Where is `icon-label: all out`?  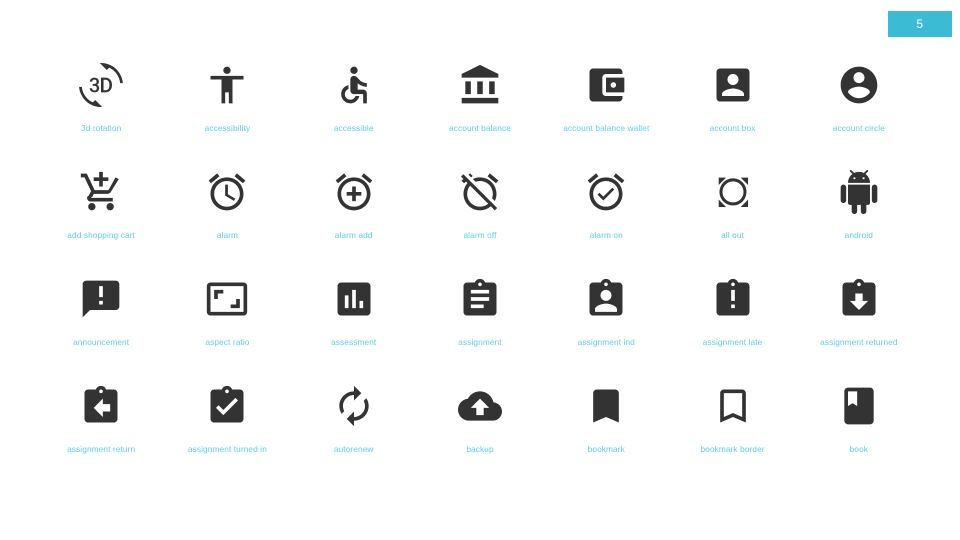
icon-label: all out is located at coordinates (732, 235).